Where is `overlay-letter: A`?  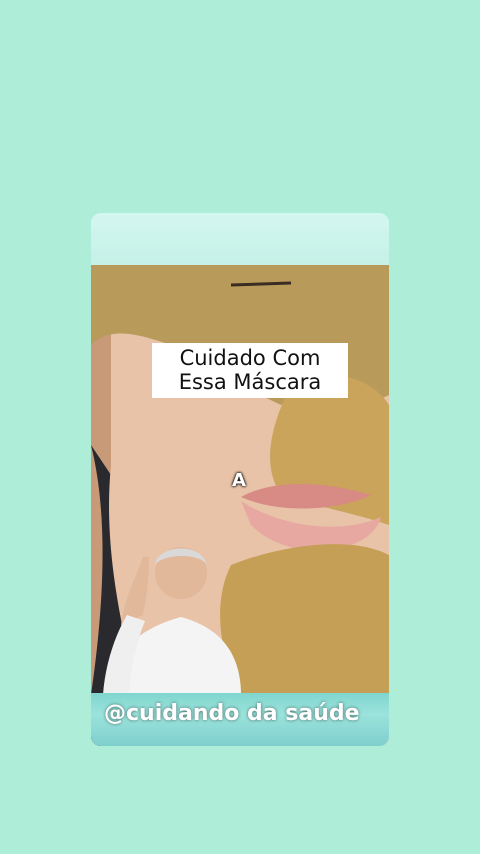 overlay-letter: A is located at coordinates (239, 480).